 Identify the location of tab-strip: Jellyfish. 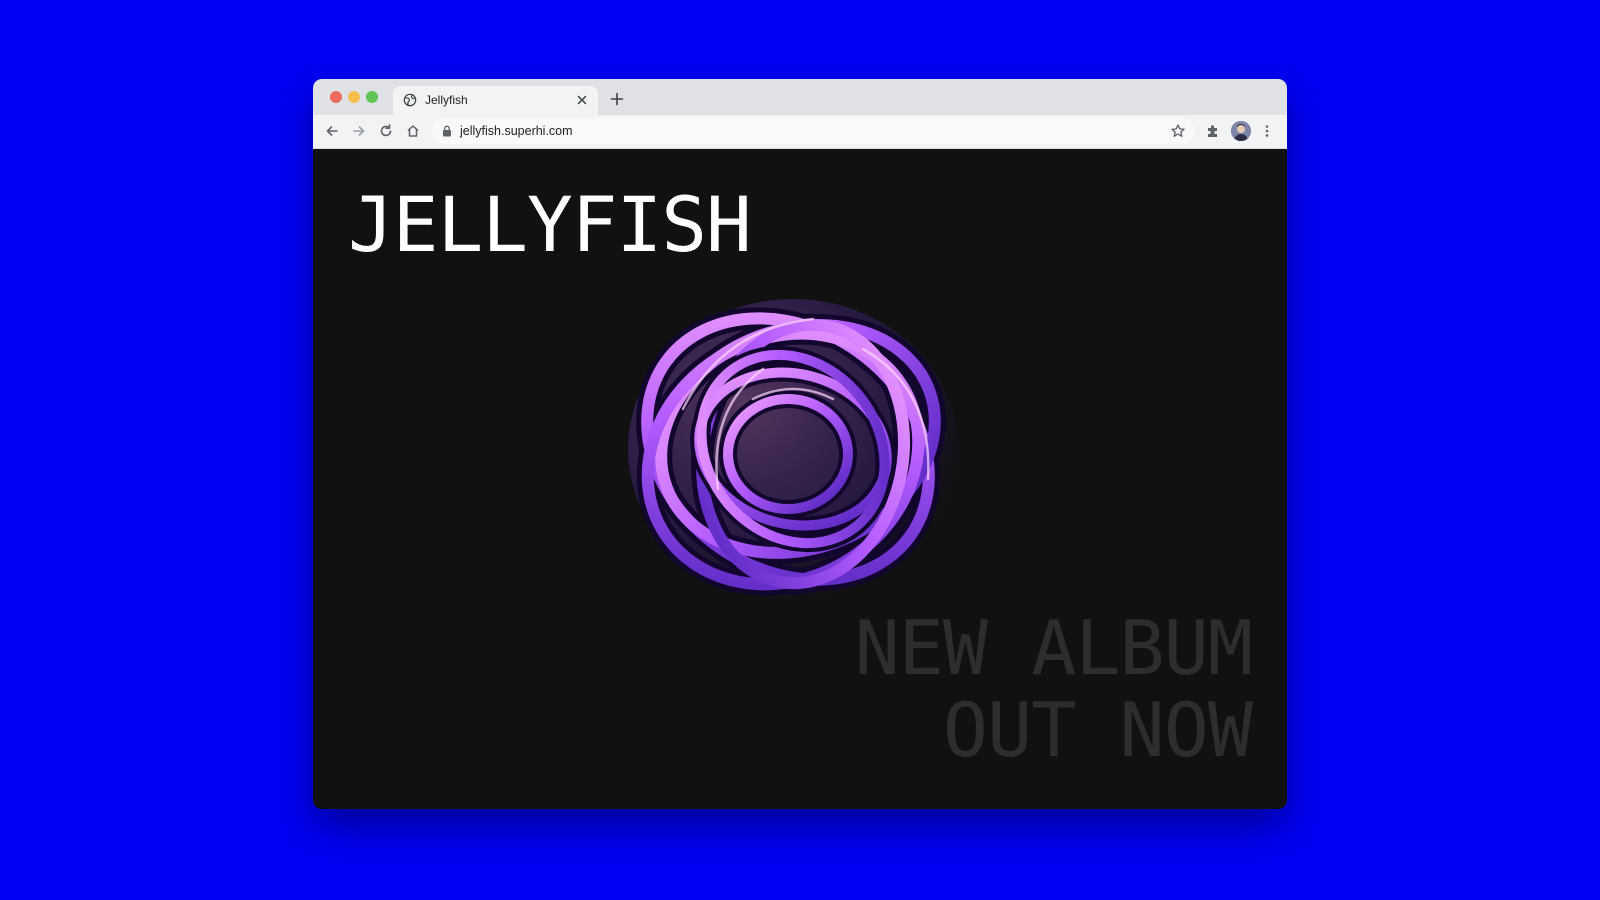
(800, 97).